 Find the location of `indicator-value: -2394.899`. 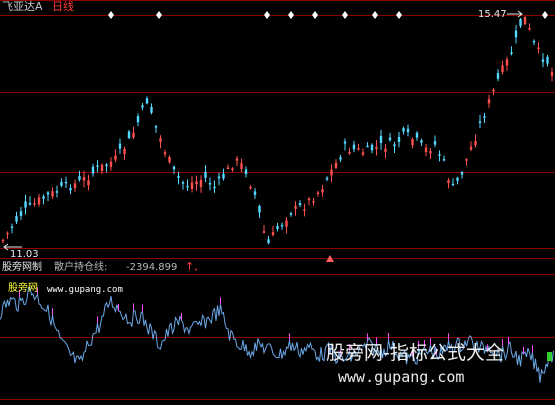

indicator-value: -2394.899 is located at coordinates (152, 267).